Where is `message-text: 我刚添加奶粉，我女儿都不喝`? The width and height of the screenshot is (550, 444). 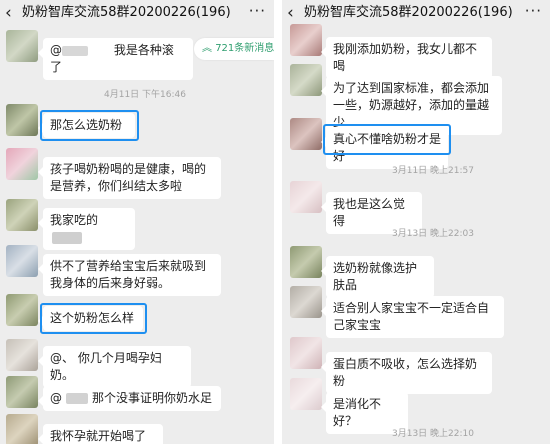 message-text: 我刚添加奶粉，我女儿都不喝 is located at coordinates (405, 57).